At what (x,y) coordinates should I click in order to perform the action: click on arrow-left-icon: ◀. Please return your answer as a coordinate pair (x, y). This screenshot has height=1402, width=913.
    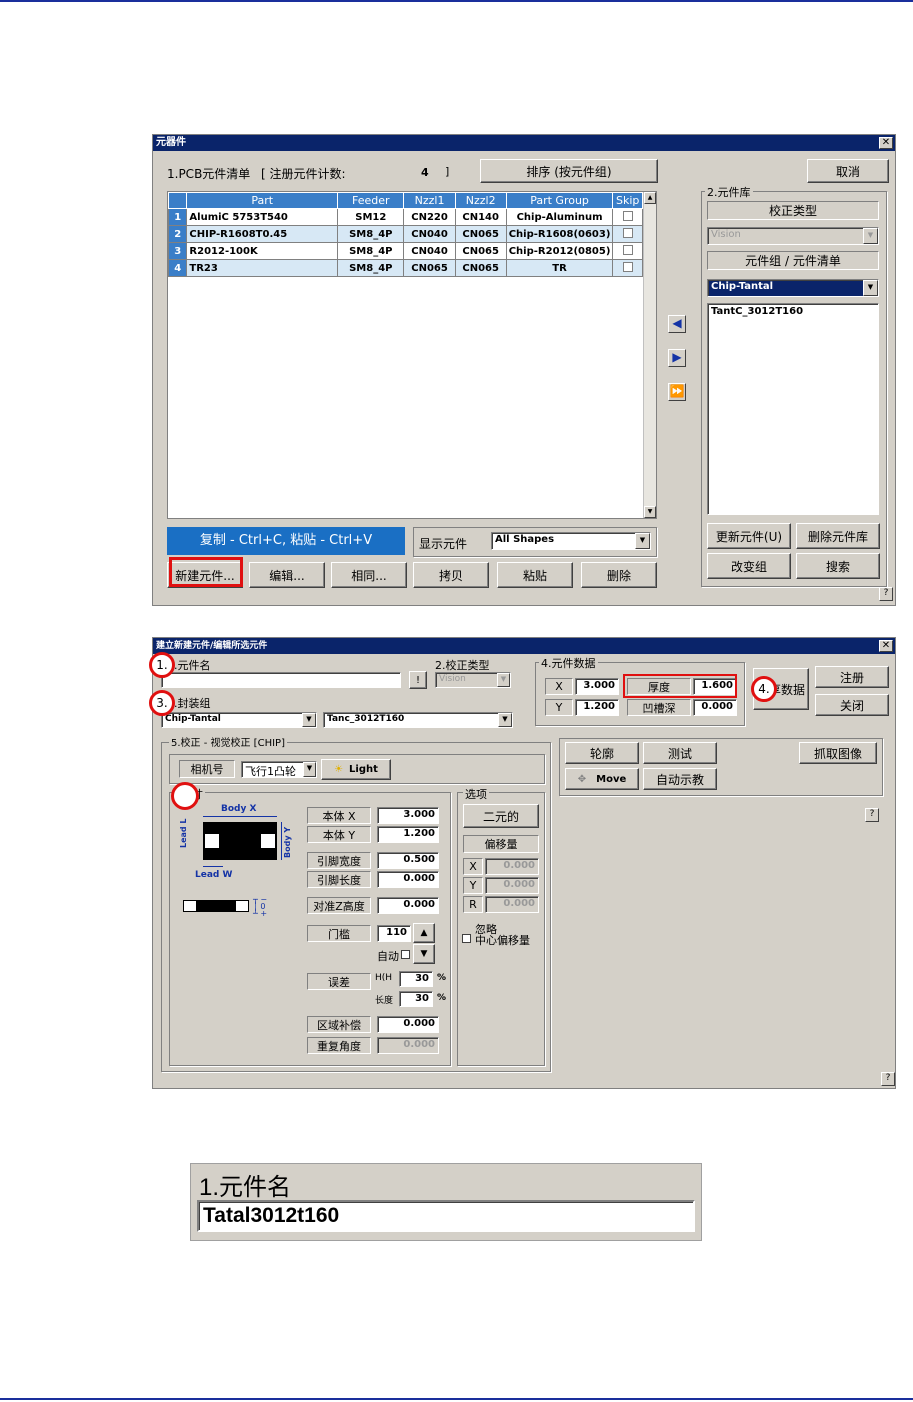
    Looking at the image, I should click on (677, 324).